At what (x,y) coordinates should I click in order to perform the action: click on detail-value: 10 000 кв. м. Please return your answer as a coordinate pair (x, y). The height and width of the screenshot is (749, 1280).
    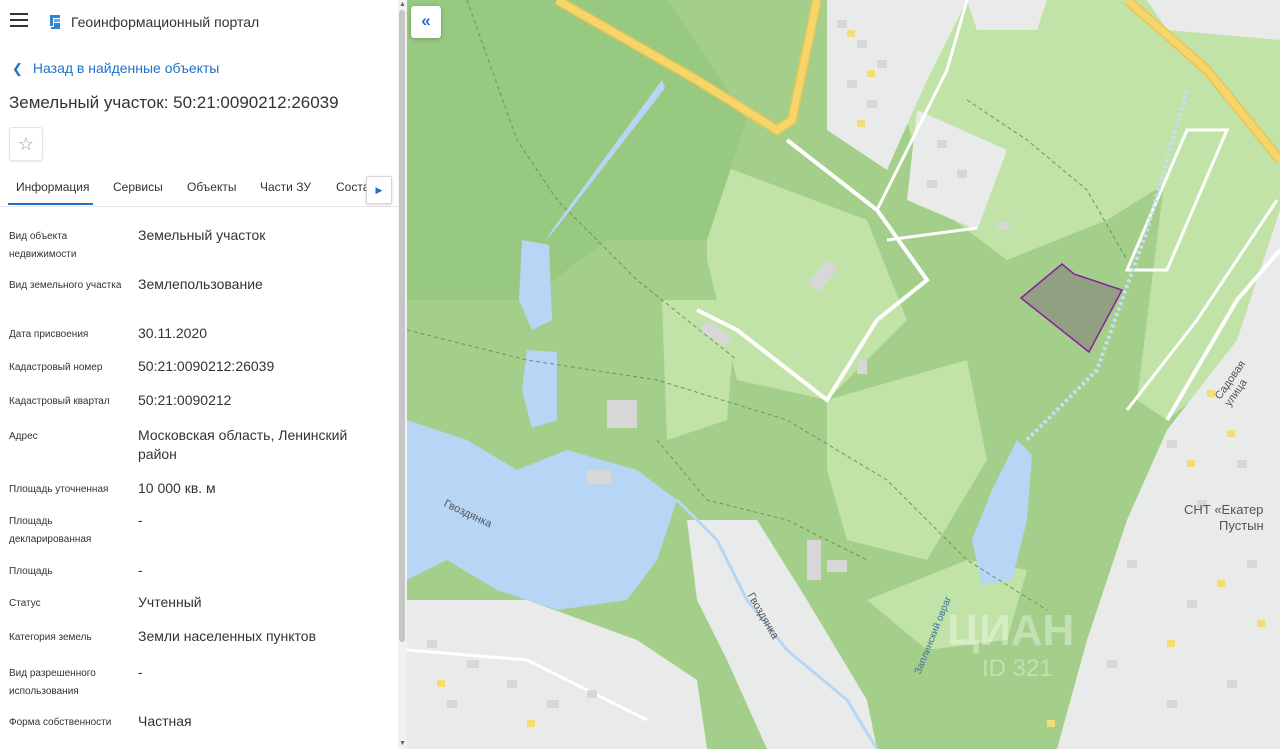
    Looking at the image, I should click on (177, 488).